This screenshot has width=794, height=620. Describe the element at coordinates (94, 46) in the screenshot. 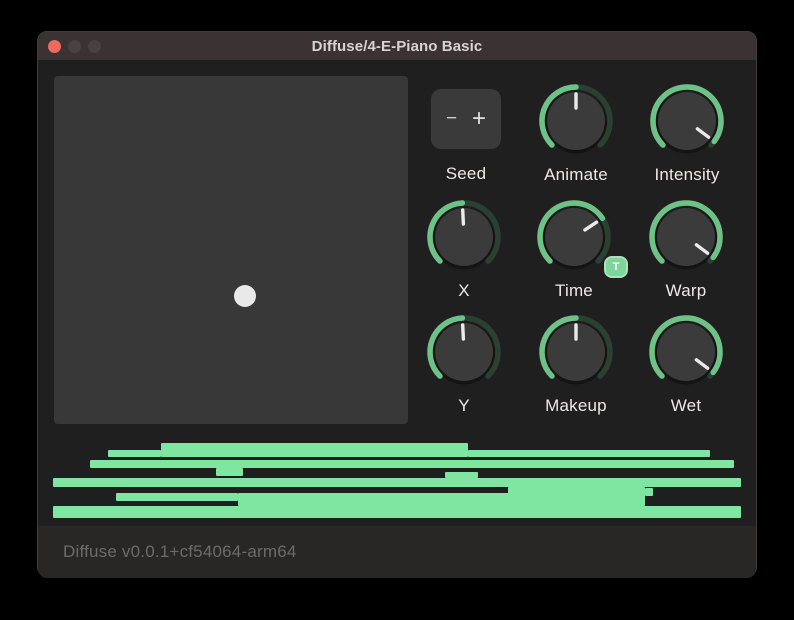

I see `zoom-button` at that location.